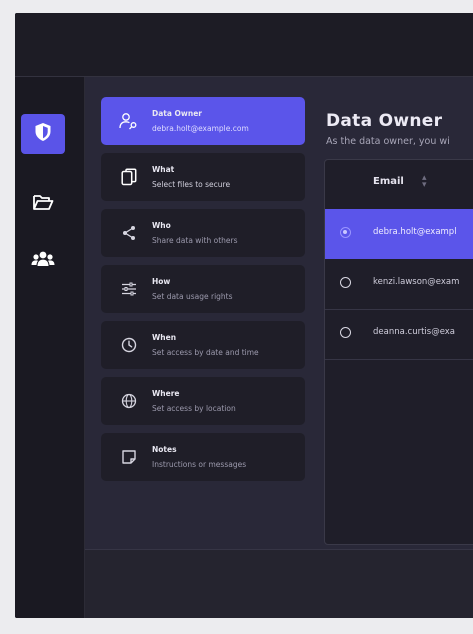 Image resolution: width=473 pixels, height=634 pixels. Describe the element at coordinates (384, 121) in the screenshot. I see `page-title: Data Owner` at that location.